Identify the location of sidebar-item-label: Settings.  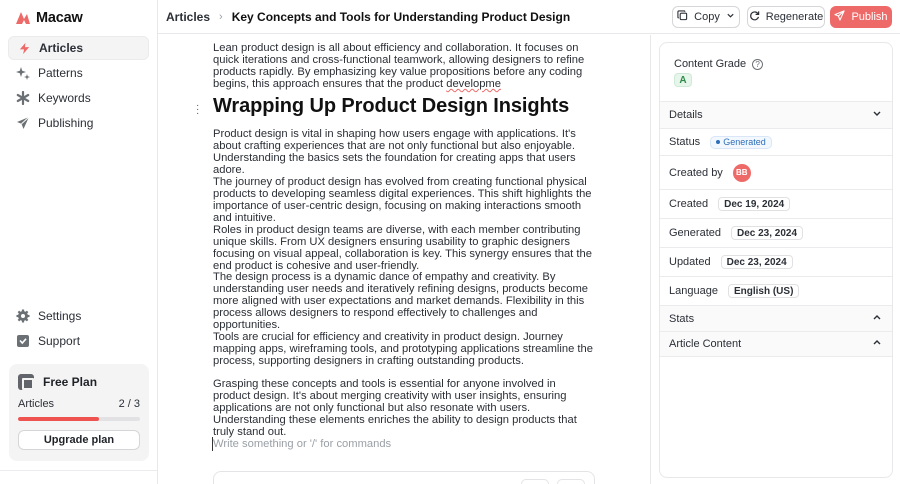
(60, 316).